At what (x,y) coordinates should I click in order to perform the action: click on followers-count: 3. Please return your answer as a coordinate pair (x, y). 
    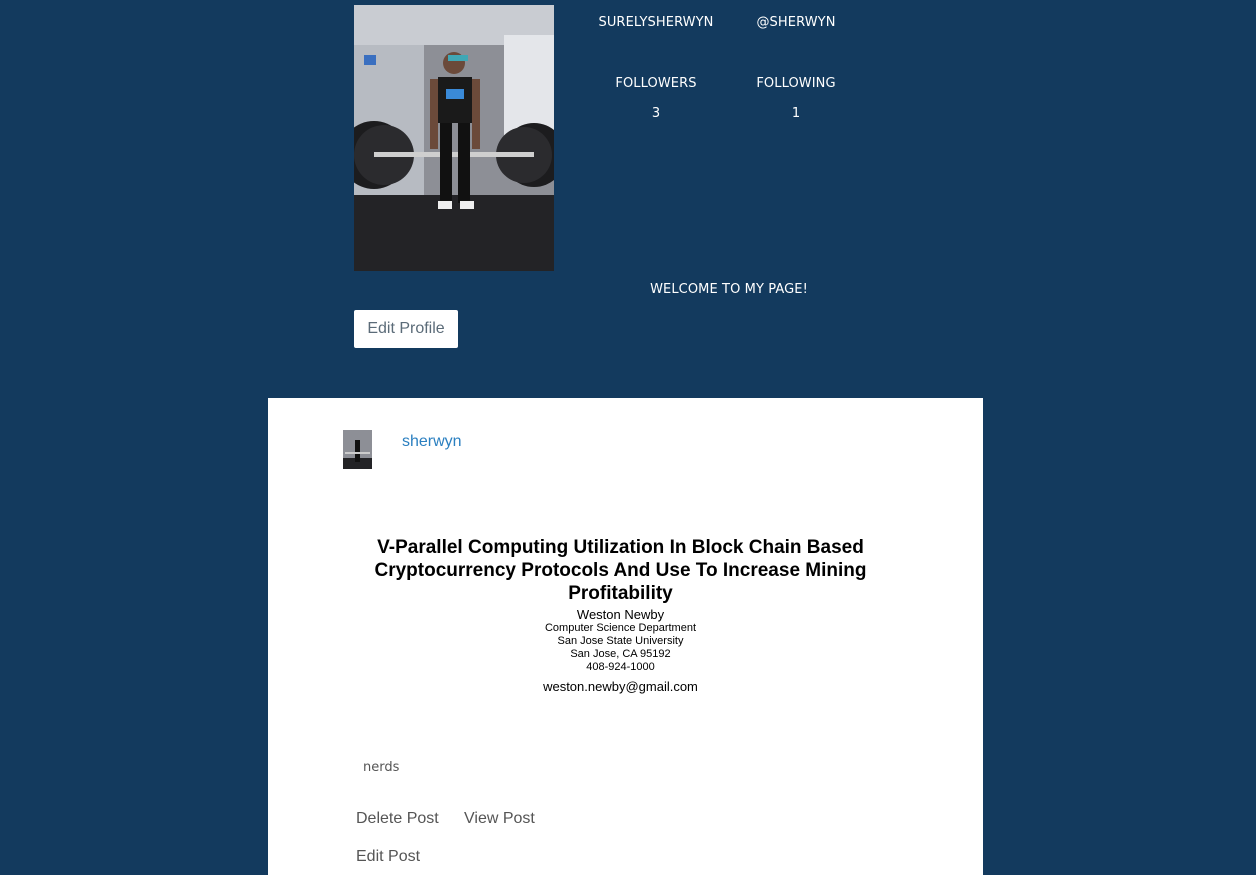
    Looking at the image, I should click on (656, 113).